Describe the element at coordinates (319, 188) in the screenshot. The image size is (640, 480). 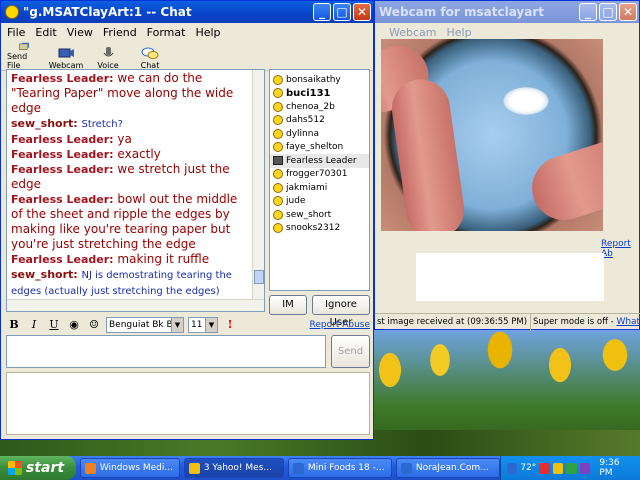
I see `user-list-item: jakmiami` at that location.